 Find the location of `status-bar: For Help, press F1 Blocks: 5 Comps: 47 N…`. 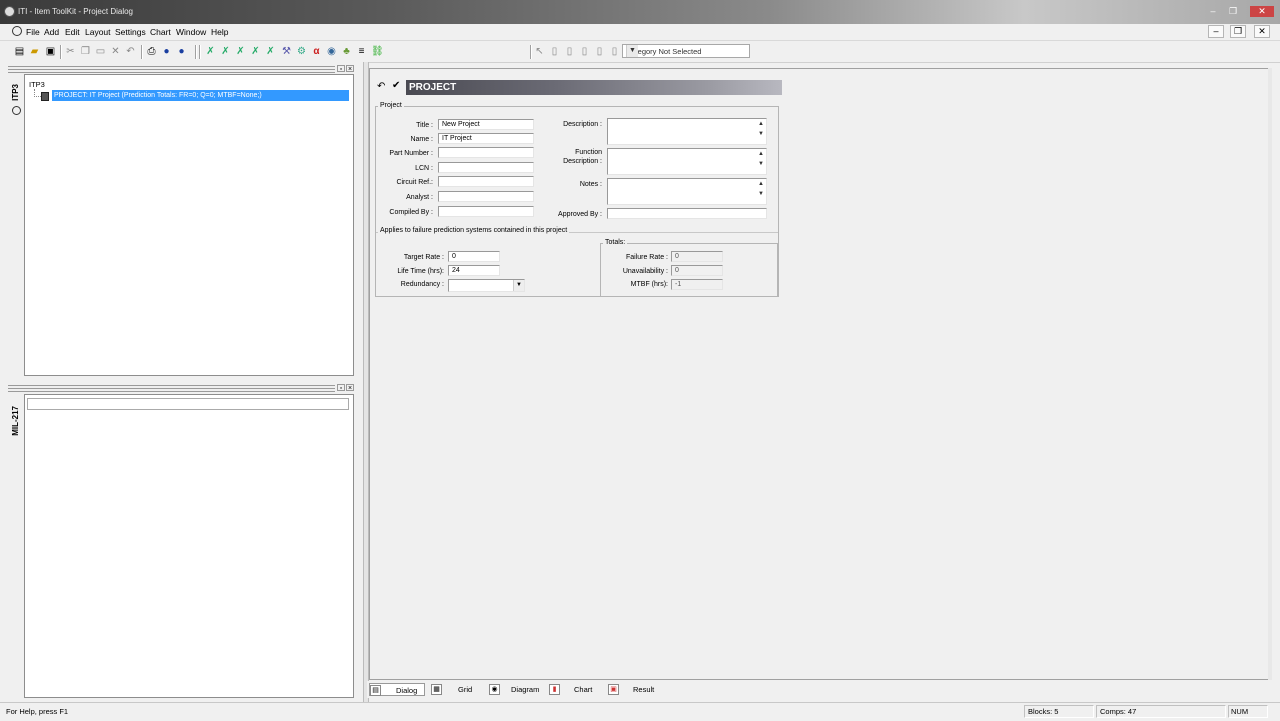

status-bar: For Help, press F1 Blocks: 5 Comps: 47 N… is located at coordinates (640, 711).